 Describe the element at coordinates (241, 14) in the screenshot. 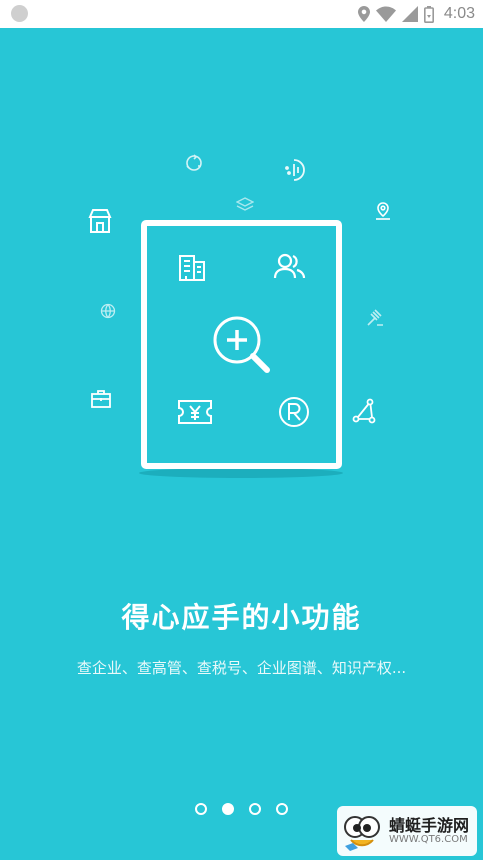

I see `status-bar: 4:03` at that location.